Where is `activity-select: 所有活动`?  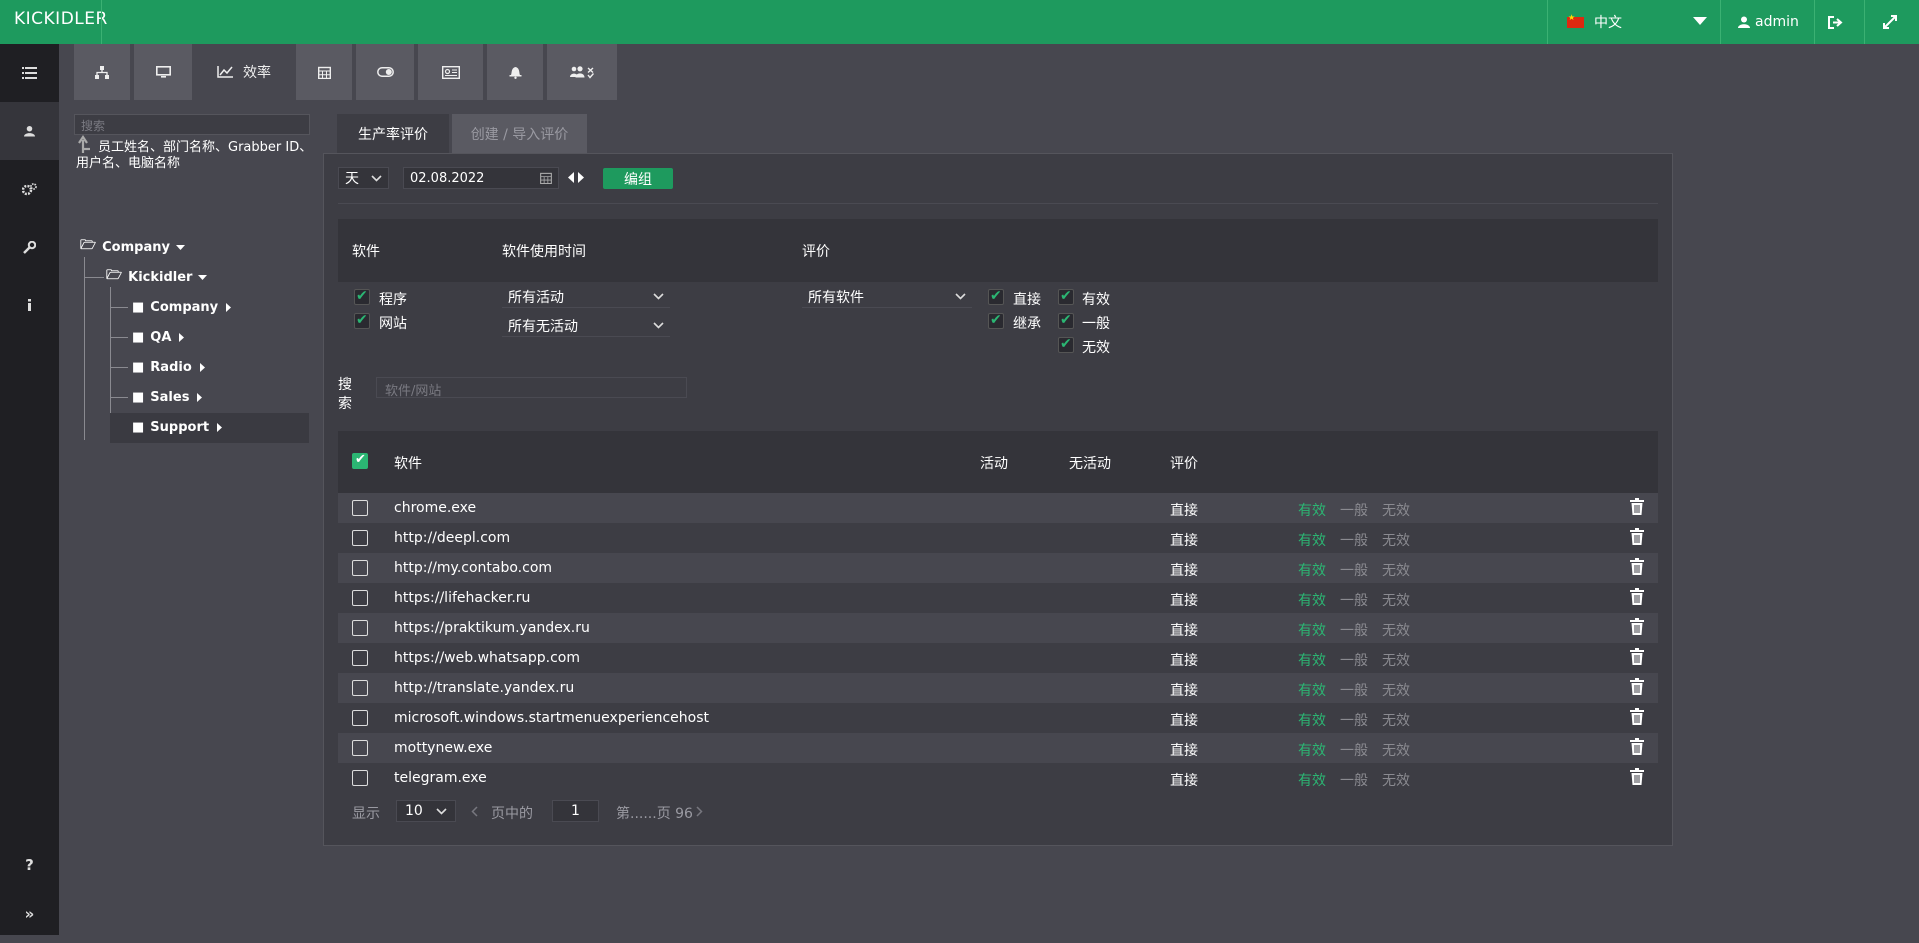 activity-select: 所有活动 is located at coordinates (586, 297).